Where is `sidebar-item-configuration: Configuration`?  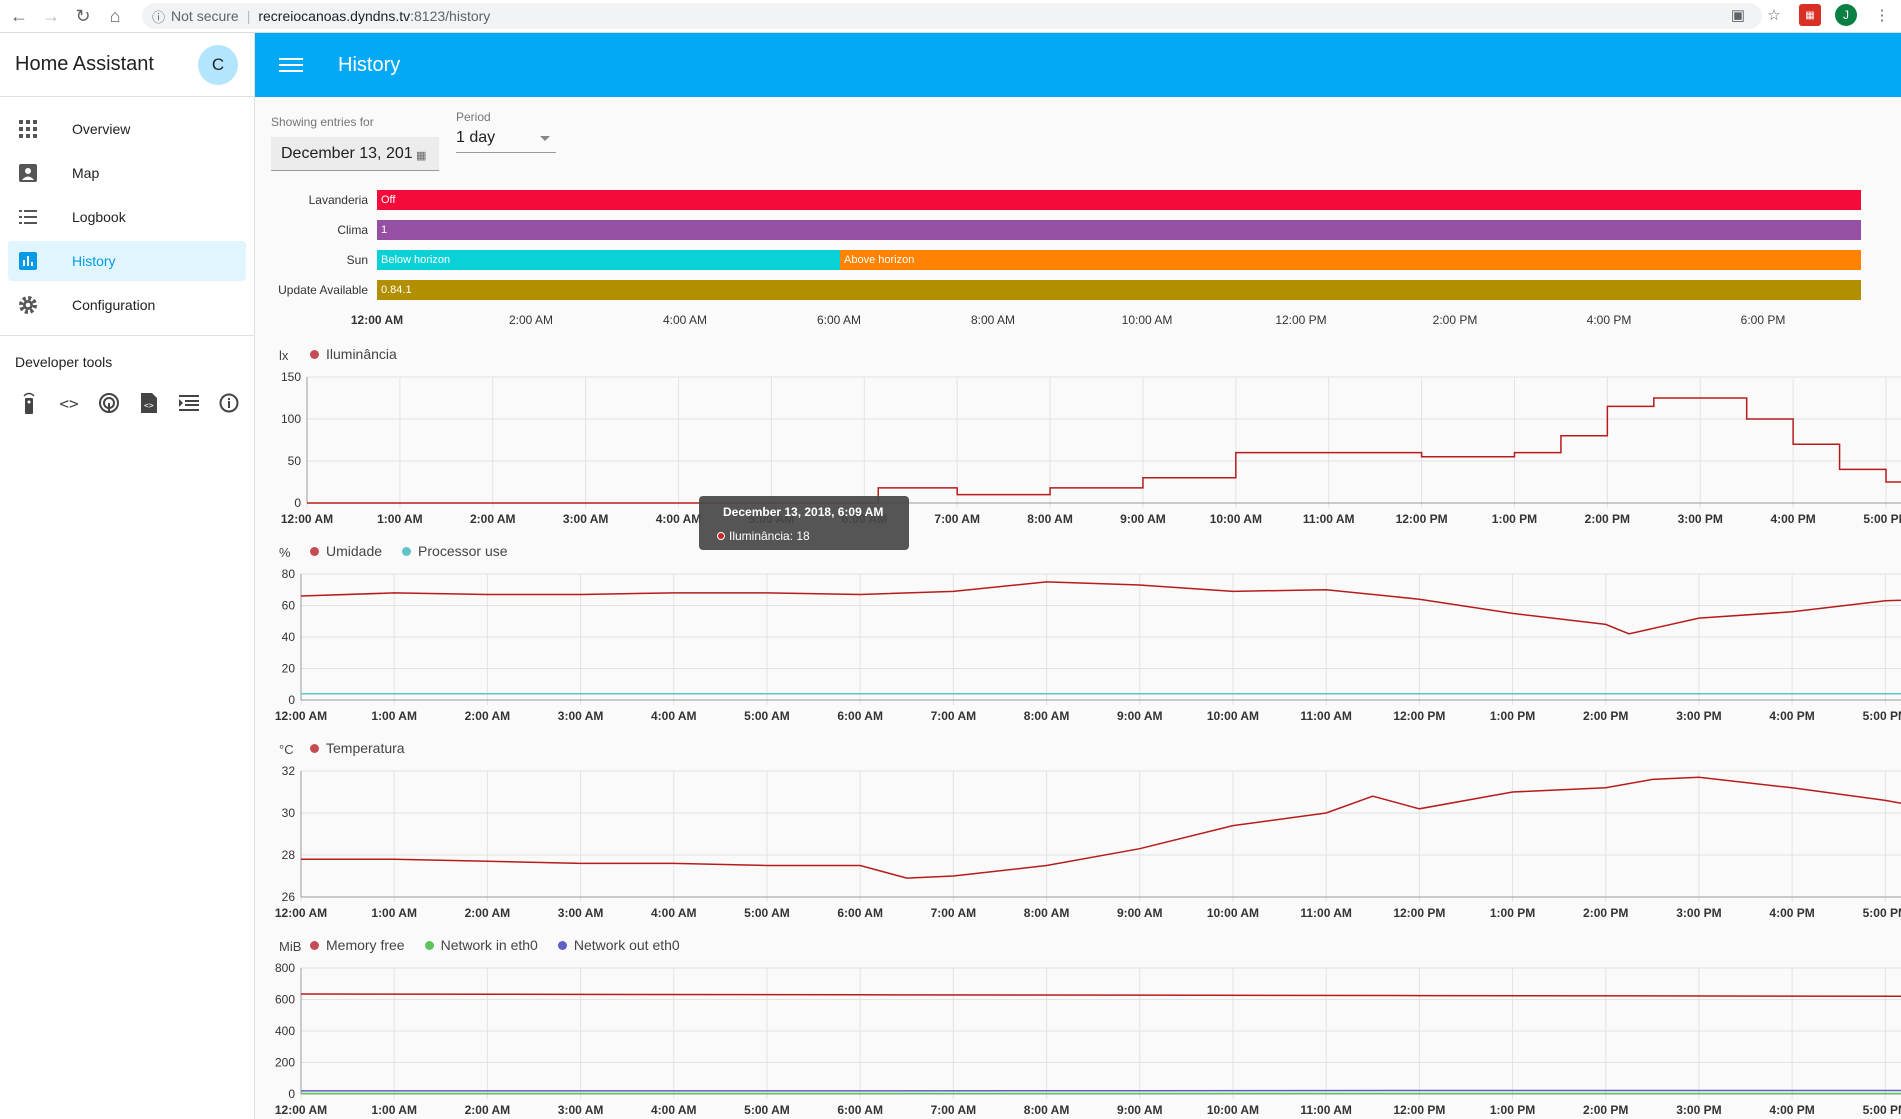 sidebar-item-configuration: Configuration is located at coordinates (127, 305).